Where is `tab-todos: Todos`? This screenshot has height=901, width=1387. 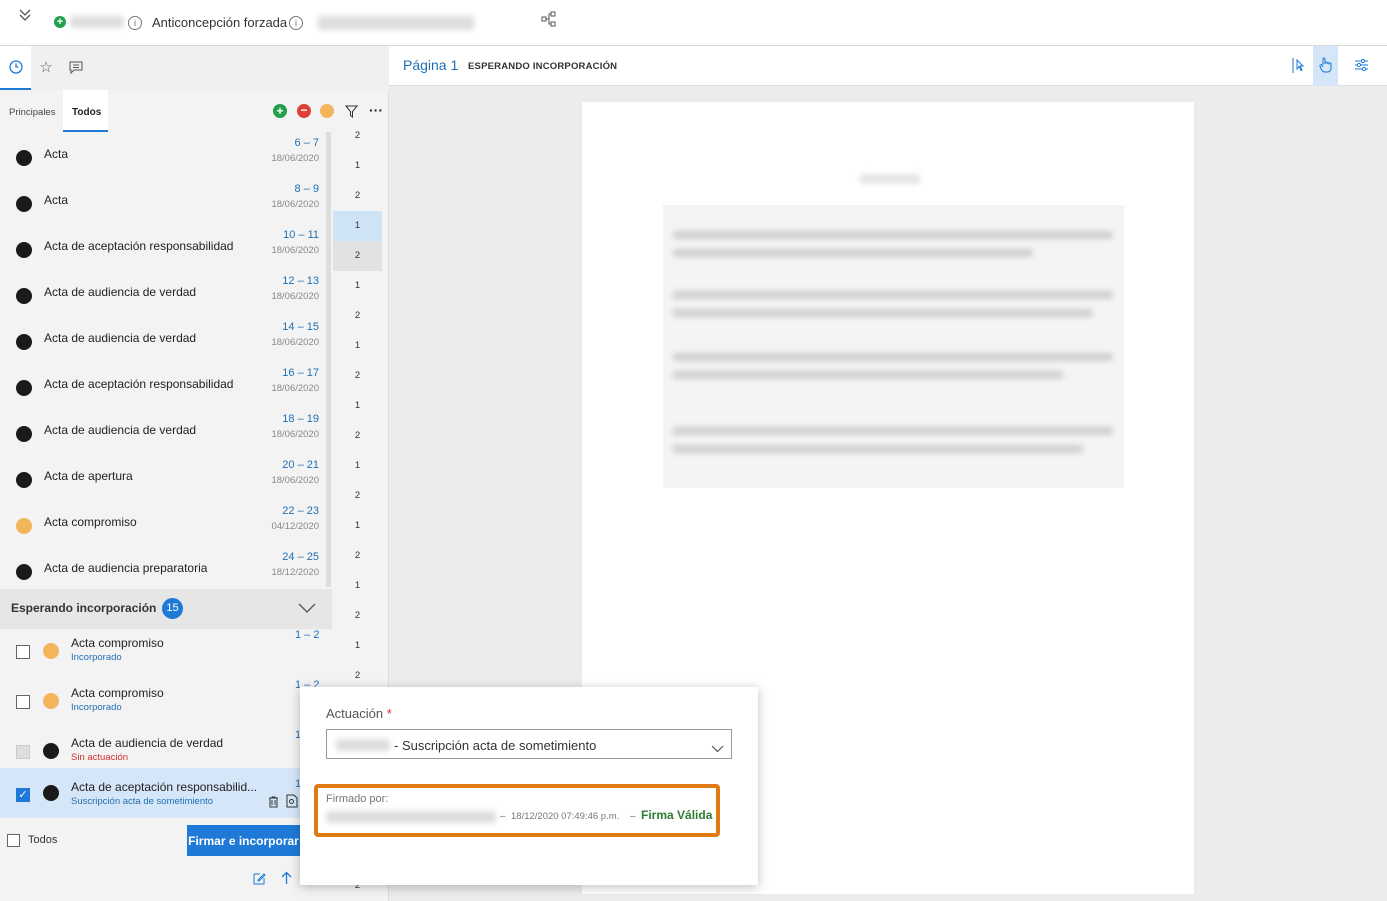 tab-todos: Todos is located at coordinates (85, 111).